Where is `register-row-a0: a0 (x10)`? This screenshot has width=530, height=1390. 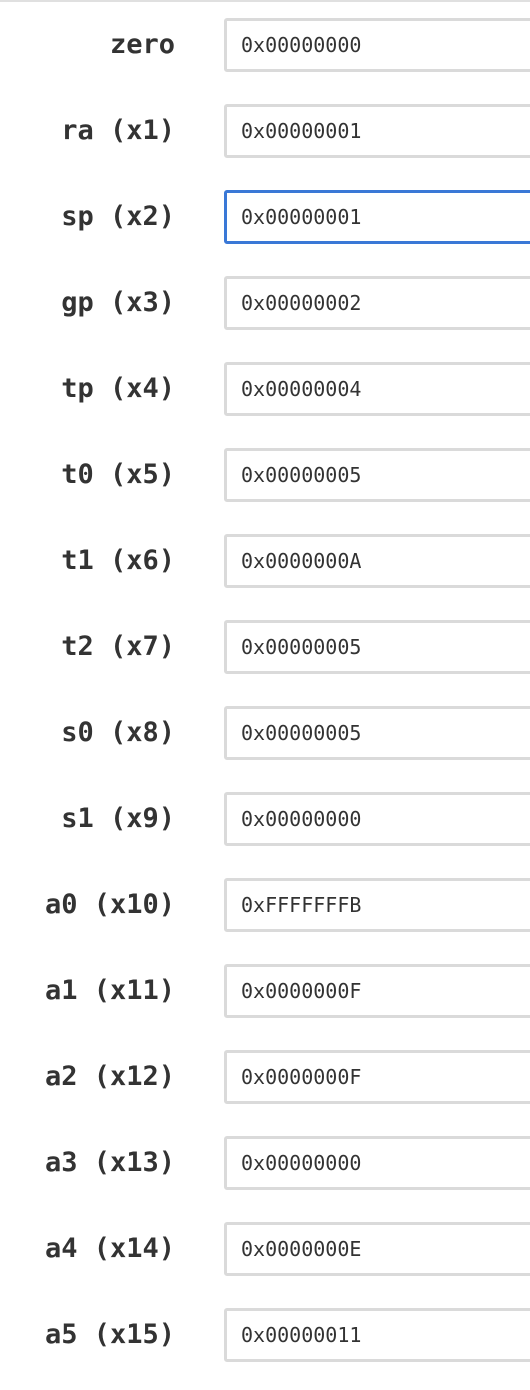
register-row-a0: a0 (x10) is located at coordinates (265, 905).